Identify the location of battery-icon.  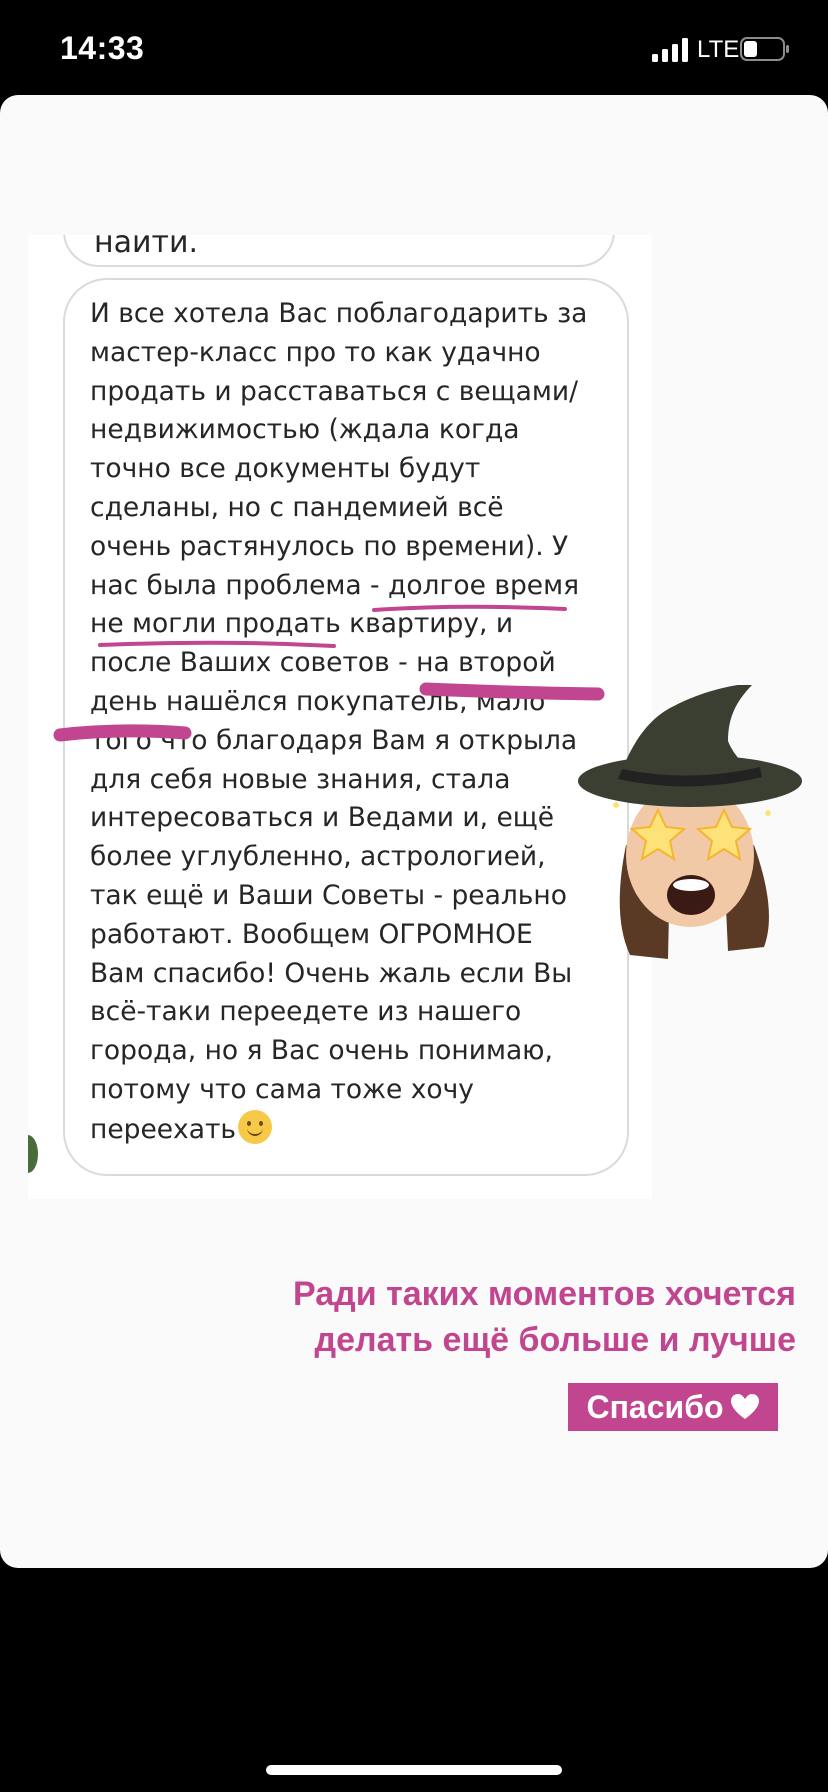
(764, 49).